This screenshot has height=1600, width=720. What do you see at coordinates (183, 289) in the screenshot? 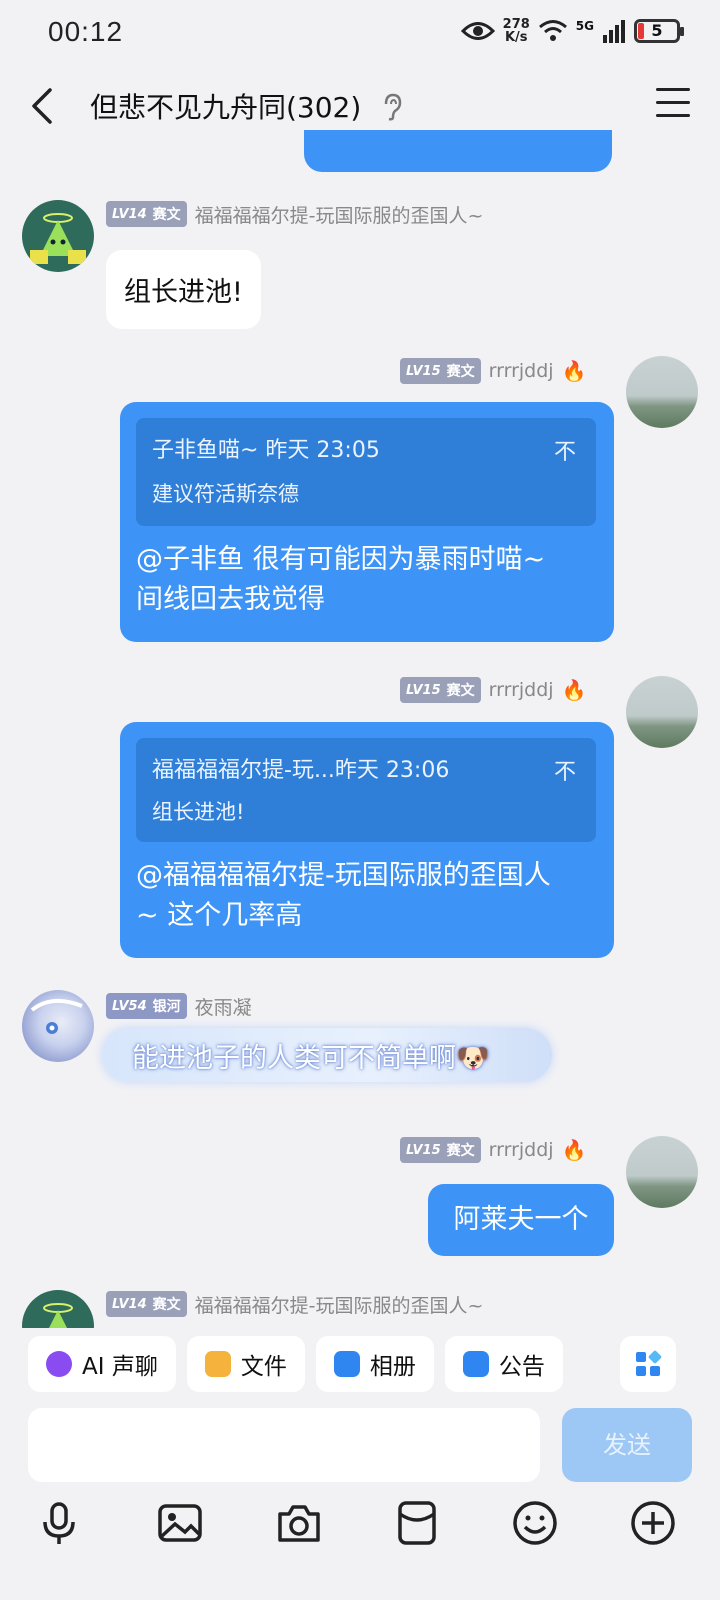
I see `message-bubble: 组长进池!` at bounding box center [183, 289].